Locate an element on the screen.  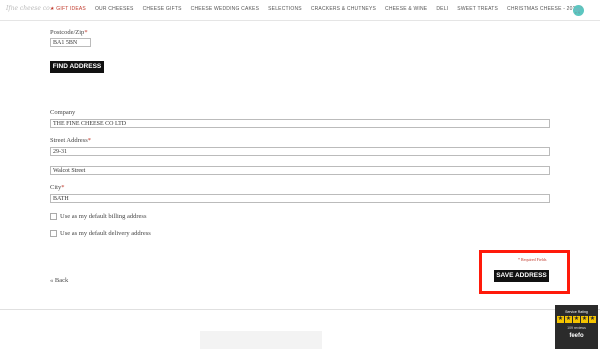
city-input: BATH is located at coordinates (300, 198).